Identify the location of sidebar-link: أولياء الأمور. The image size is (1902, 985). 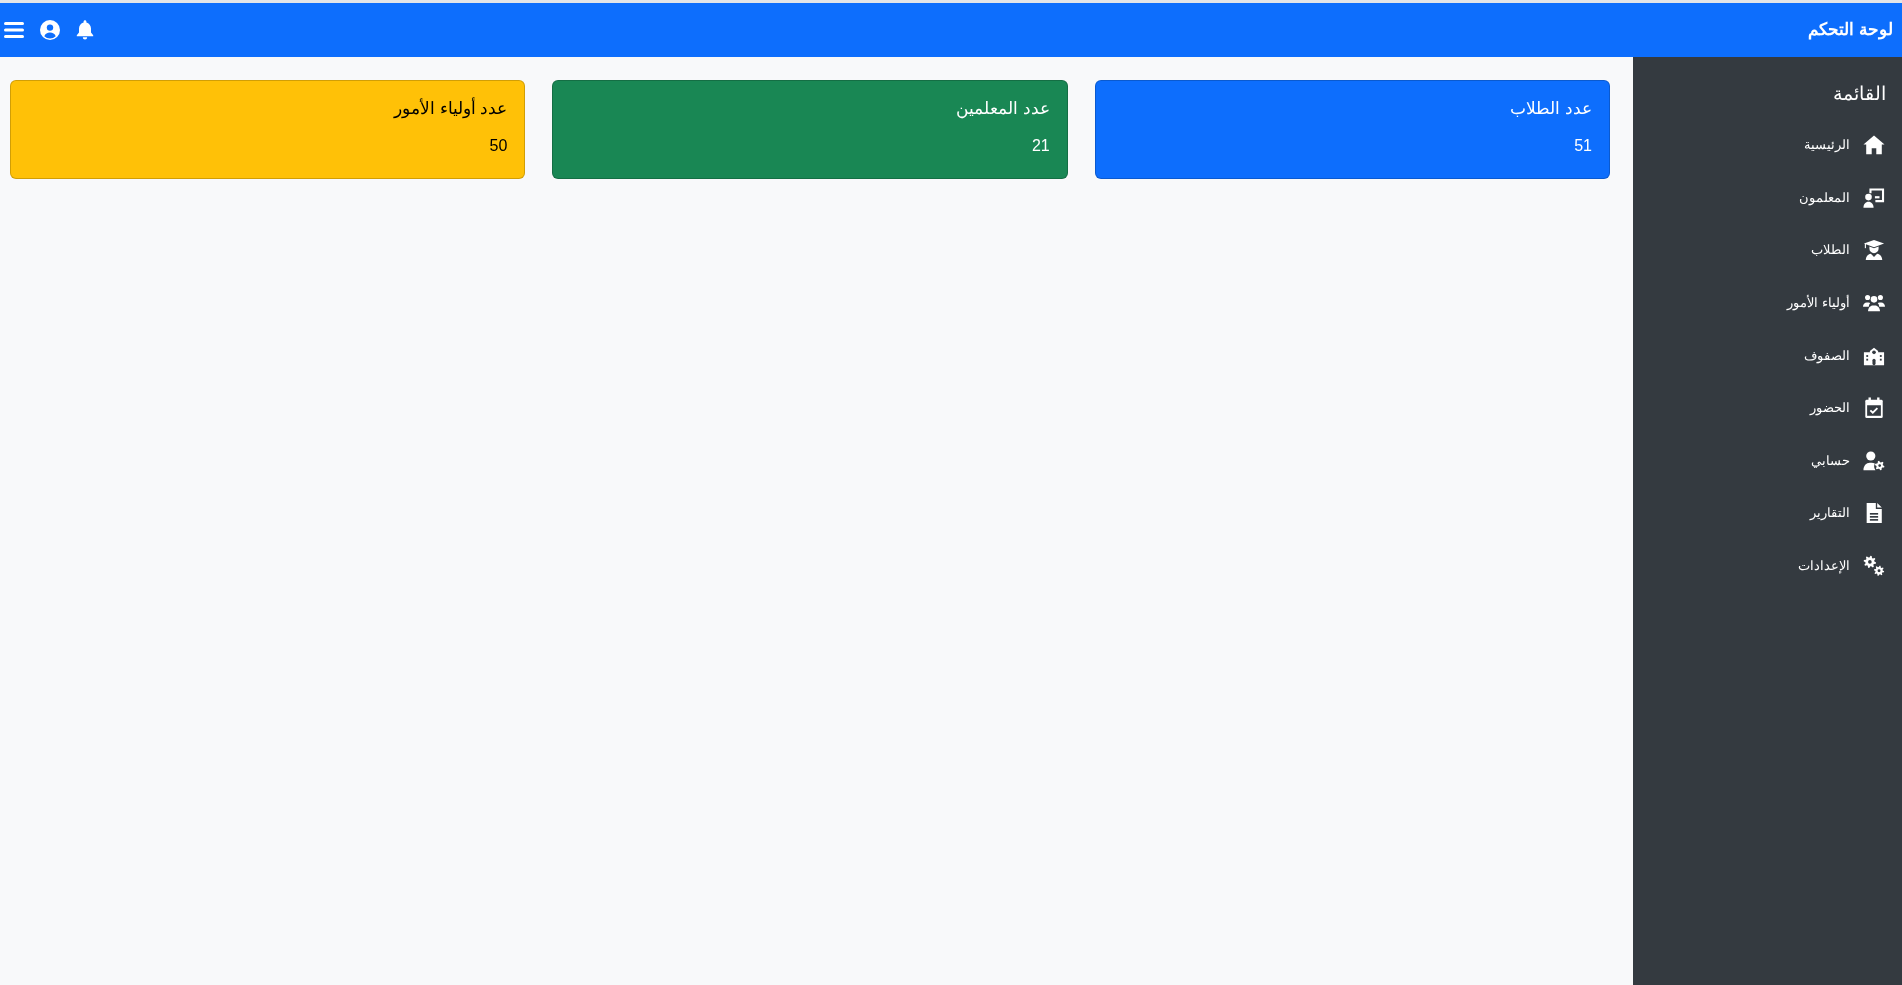
(1836, 303).